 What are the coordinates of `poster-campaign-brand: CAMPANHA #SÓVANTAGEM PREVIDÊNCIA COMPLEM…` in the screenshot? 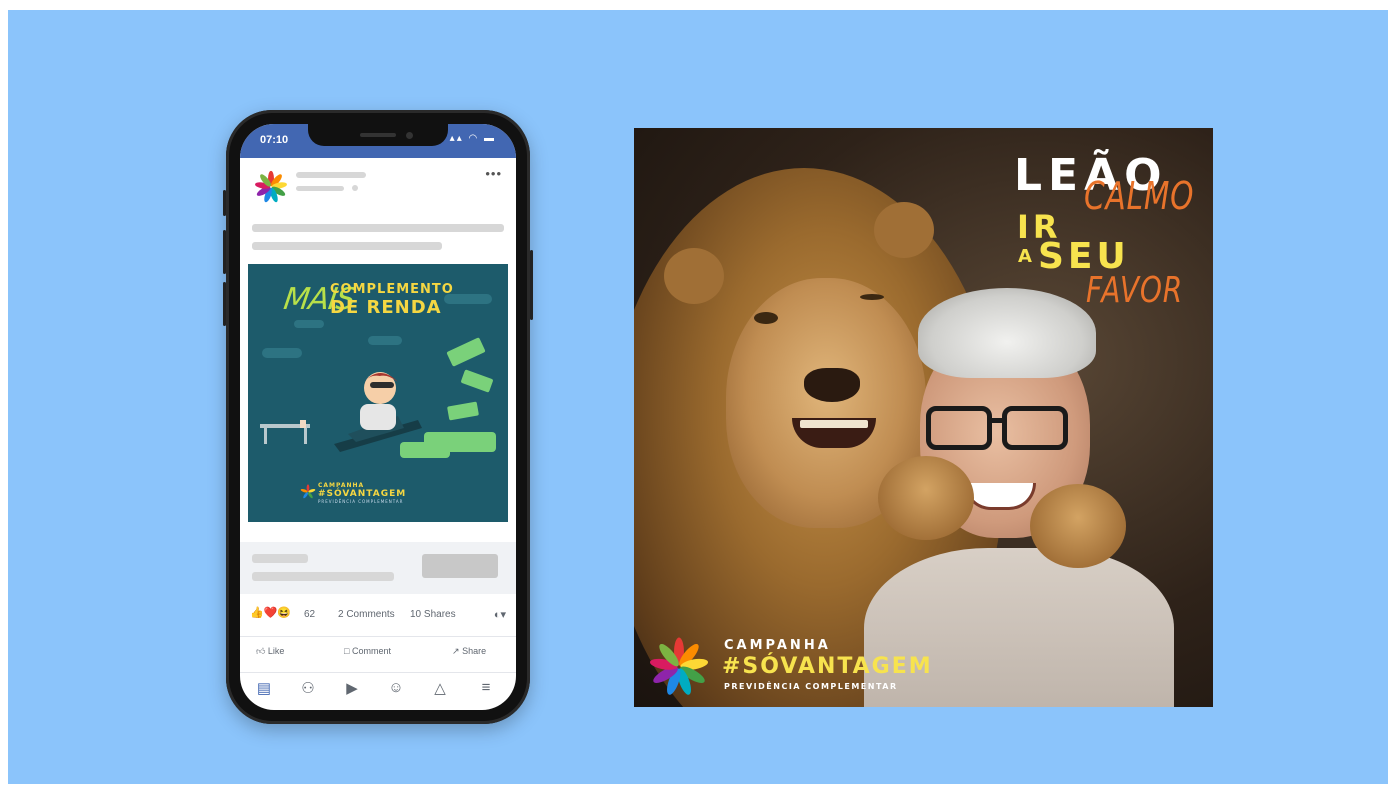 It's located at (848, 667).